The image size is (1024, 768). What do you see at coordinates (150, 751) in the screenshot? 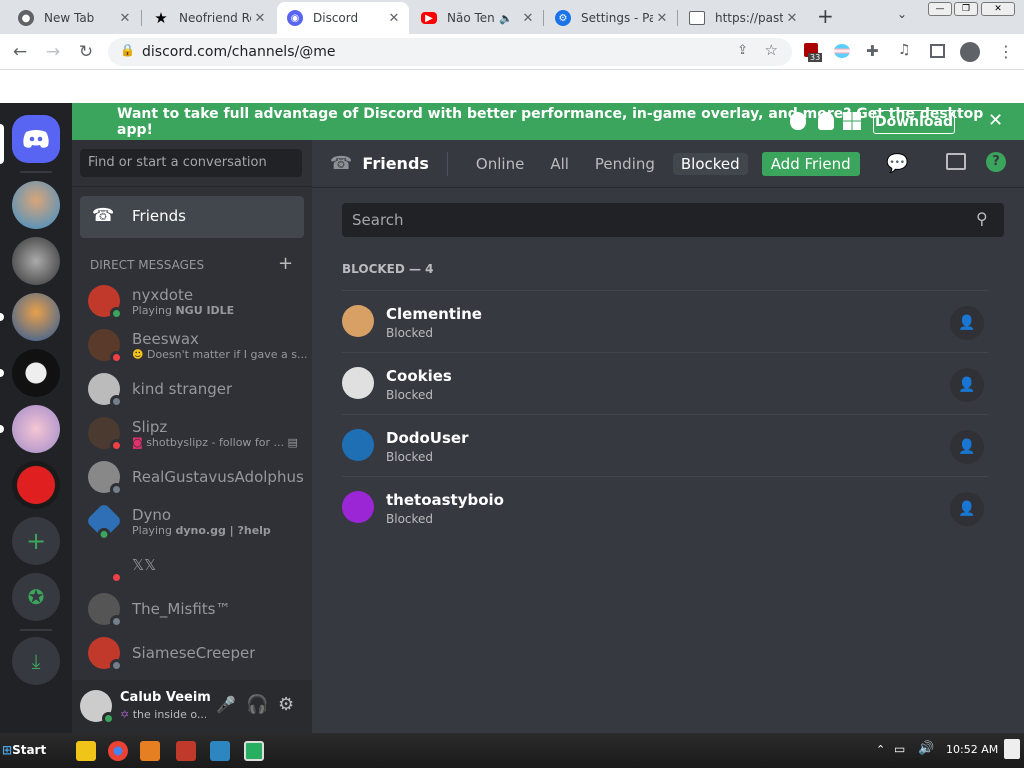
I see `app-taskbar-icon` at bounding box center [150, 751].